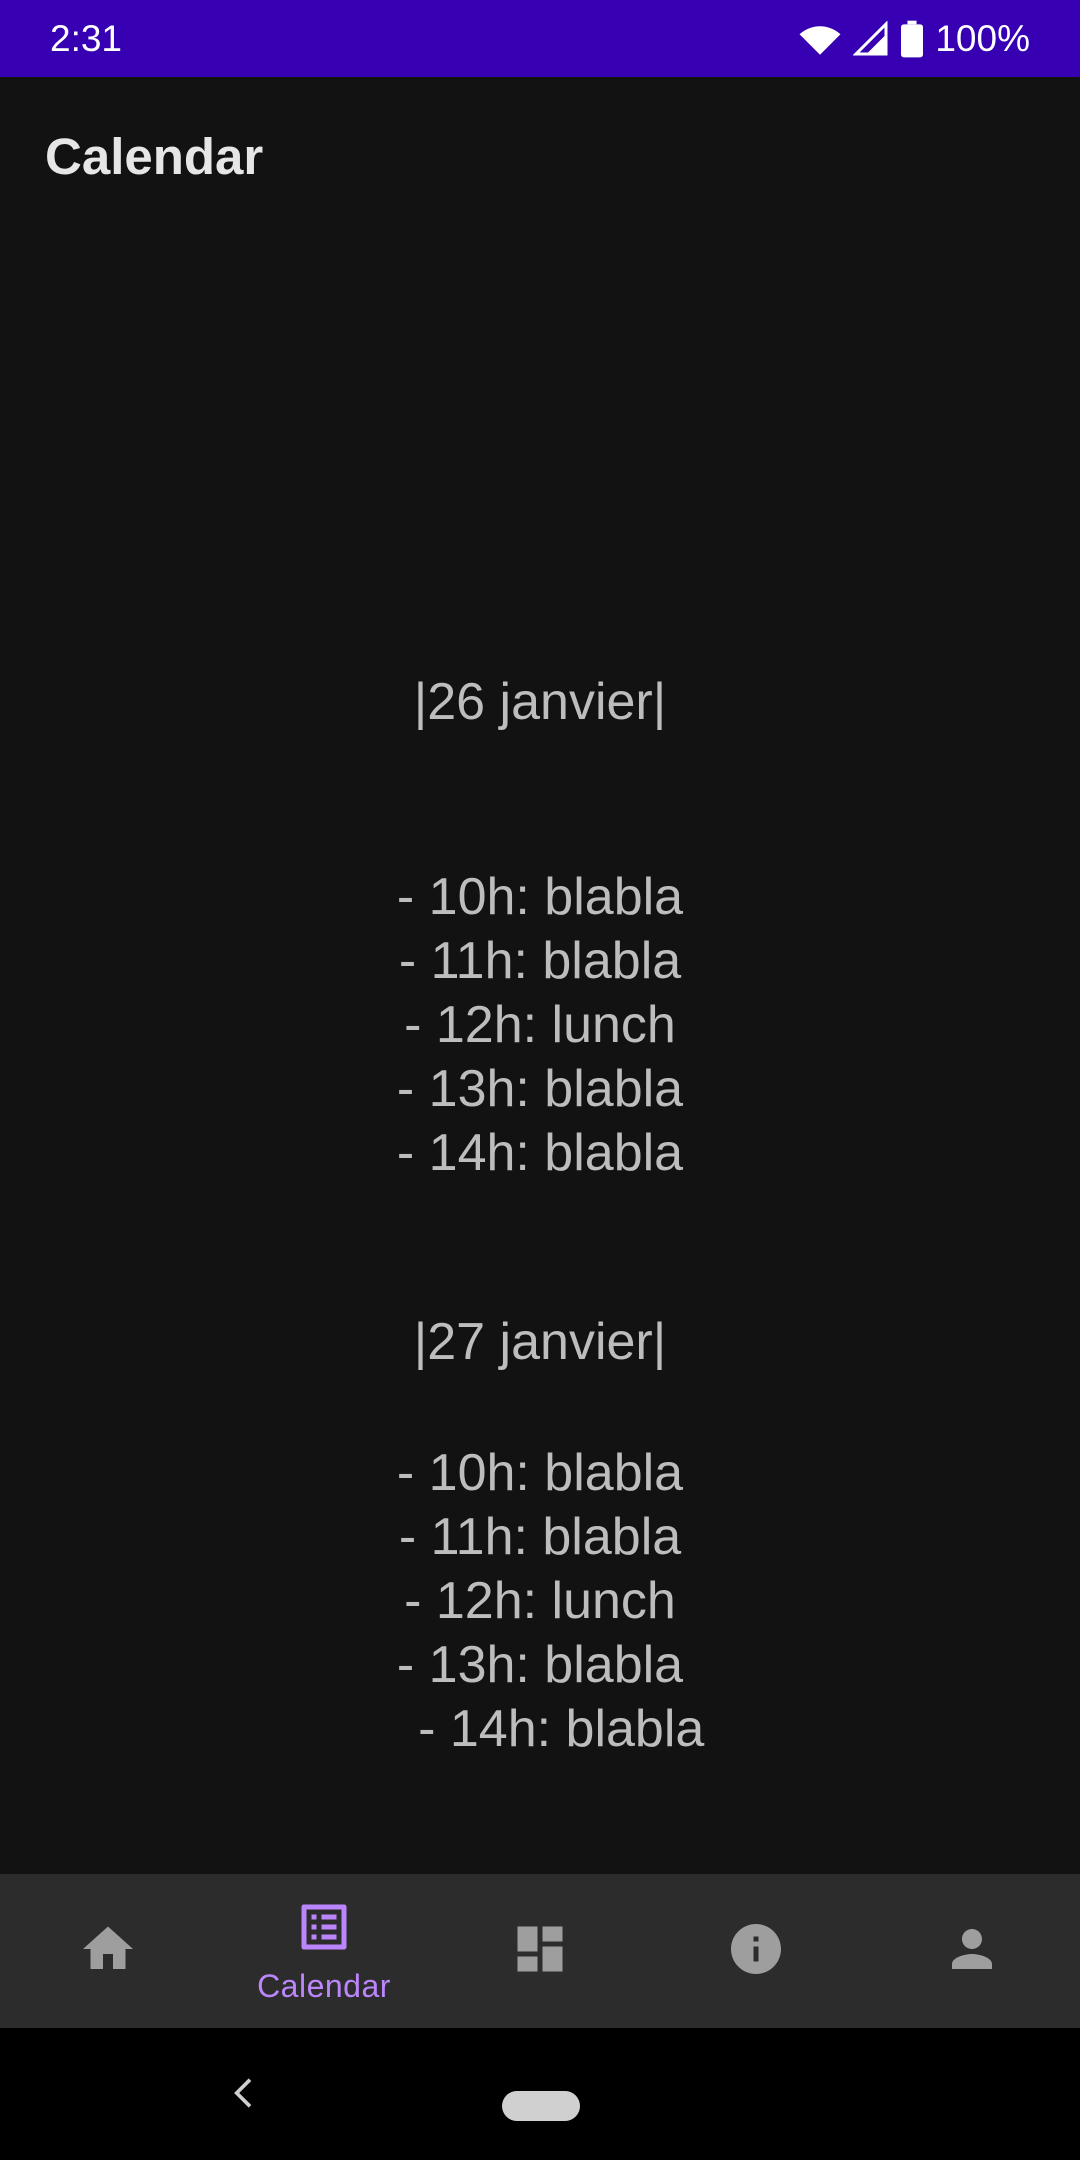 The image size is (1080, 2160). Describe the element at coordinates (540, 157) in the screenshot. I see `app-bar: Calendar` at that location.